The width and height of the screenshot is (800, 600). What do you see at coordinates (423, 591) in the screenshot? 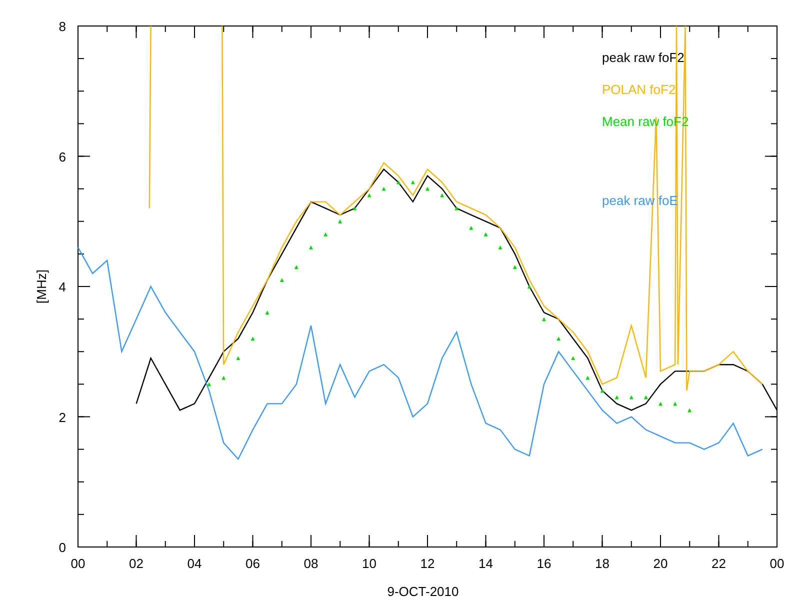
I see `axis-title: 9-OCT-2010` at bounding box center [423, 591].